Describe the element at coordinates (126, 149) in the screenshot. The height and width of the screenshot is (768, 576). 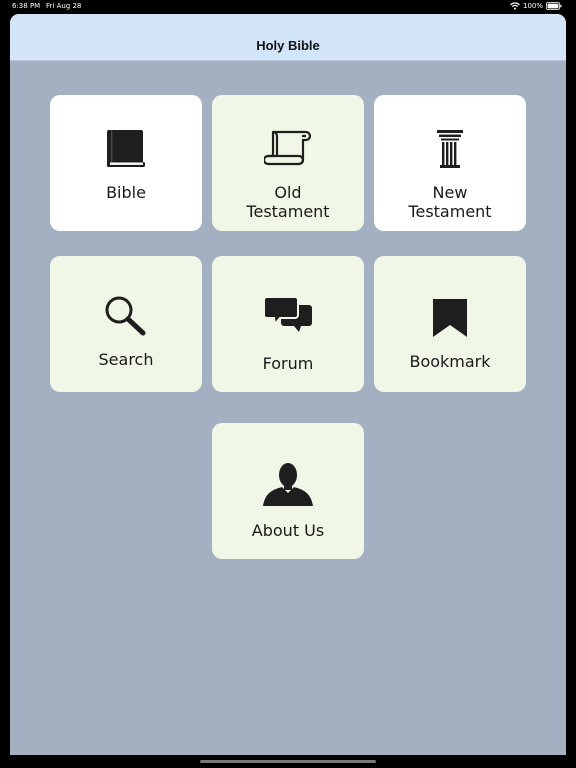
I see `book-icon` at that location.